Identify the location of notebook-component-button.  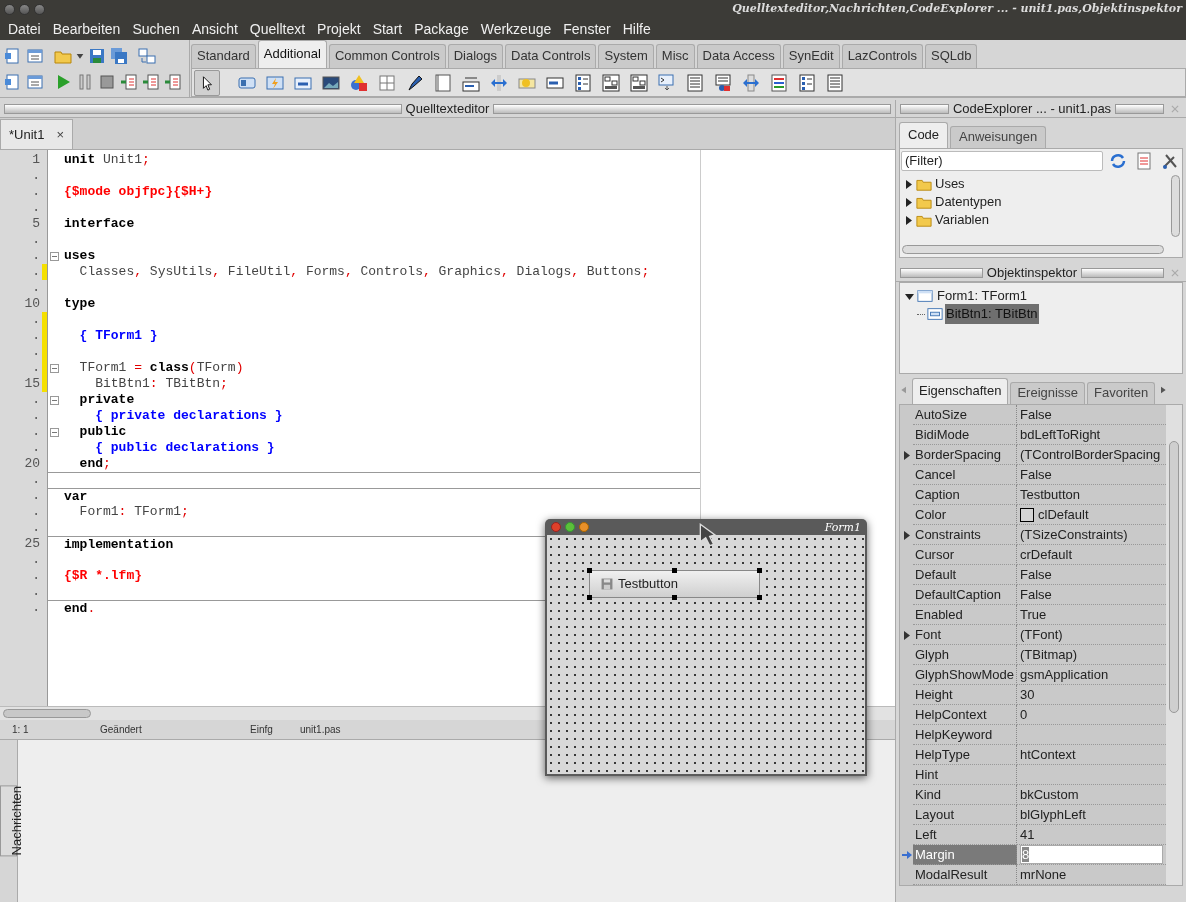
(443, 82).